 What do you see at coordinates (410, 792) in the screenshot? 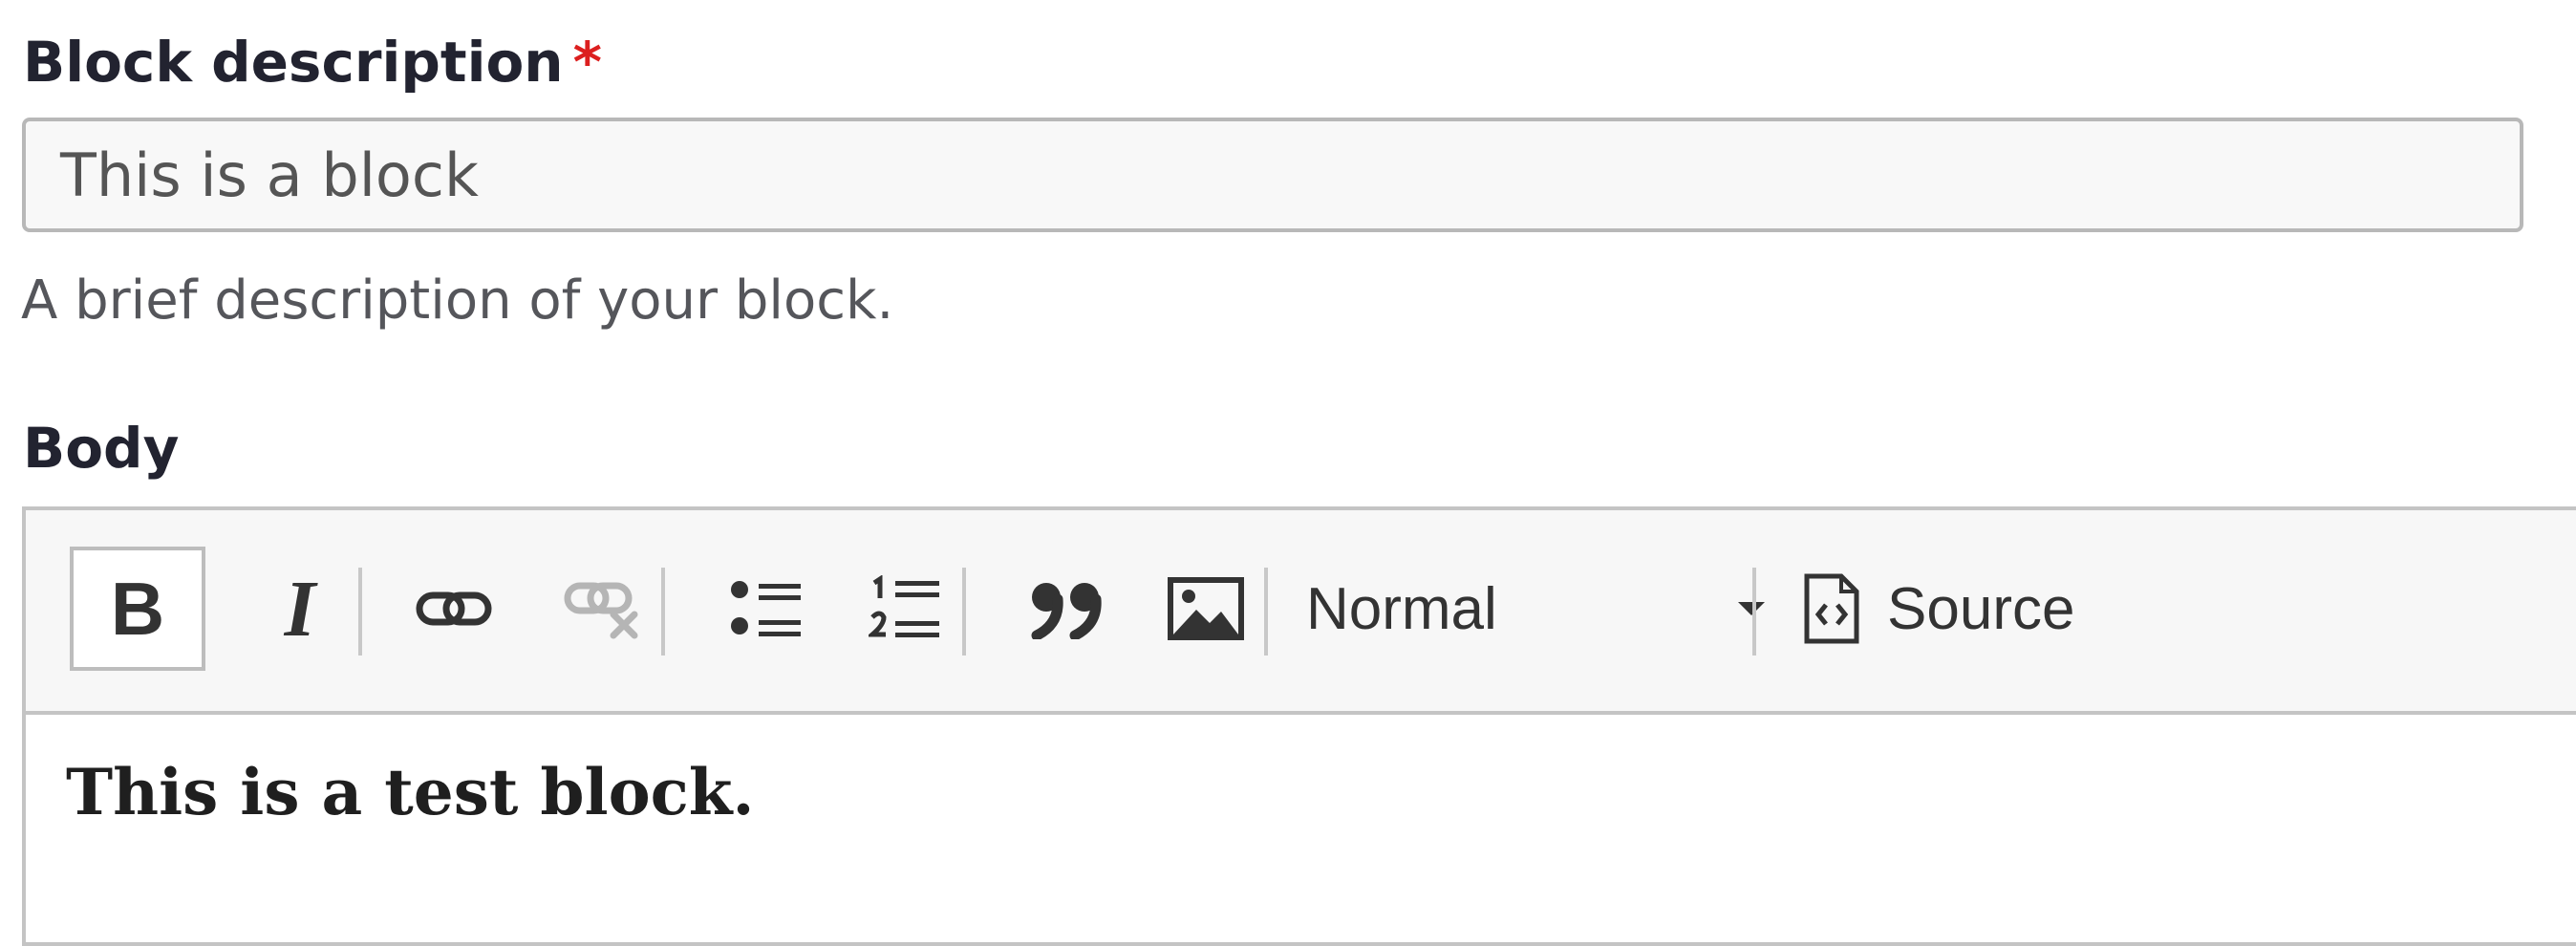
I see `editor-content: This is a test block.` at bounding box center [410, 792].